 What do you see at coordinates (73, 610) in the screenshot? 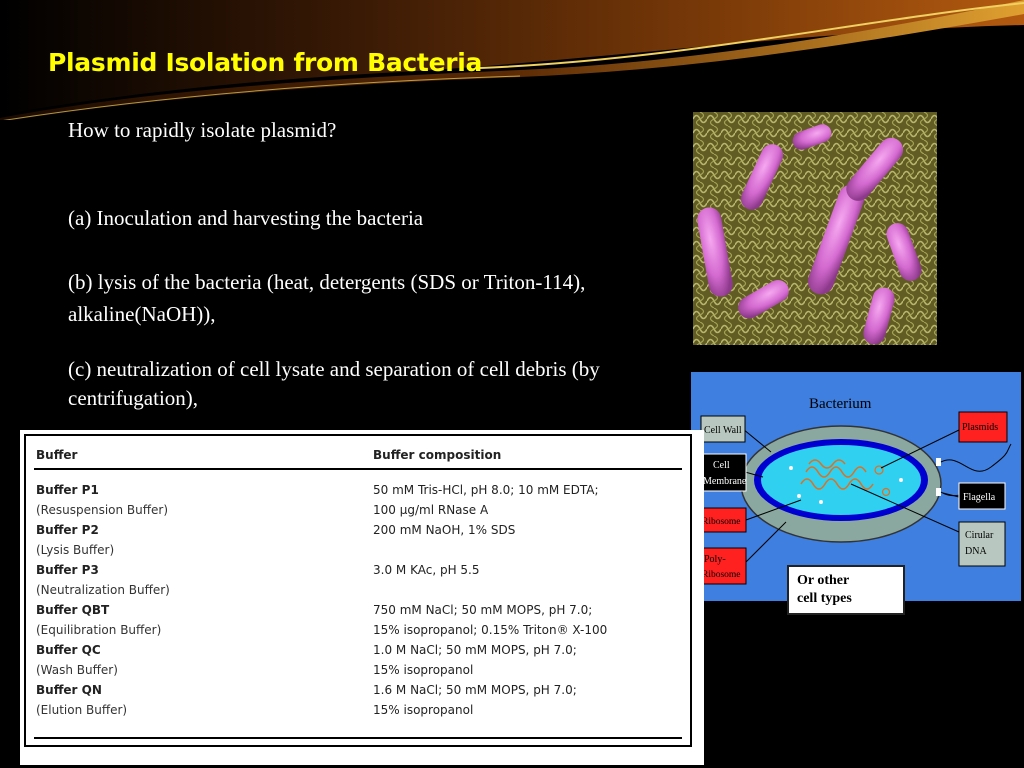
I see `buffer-name: Buffer QBT` at bounding box center [73, 610].